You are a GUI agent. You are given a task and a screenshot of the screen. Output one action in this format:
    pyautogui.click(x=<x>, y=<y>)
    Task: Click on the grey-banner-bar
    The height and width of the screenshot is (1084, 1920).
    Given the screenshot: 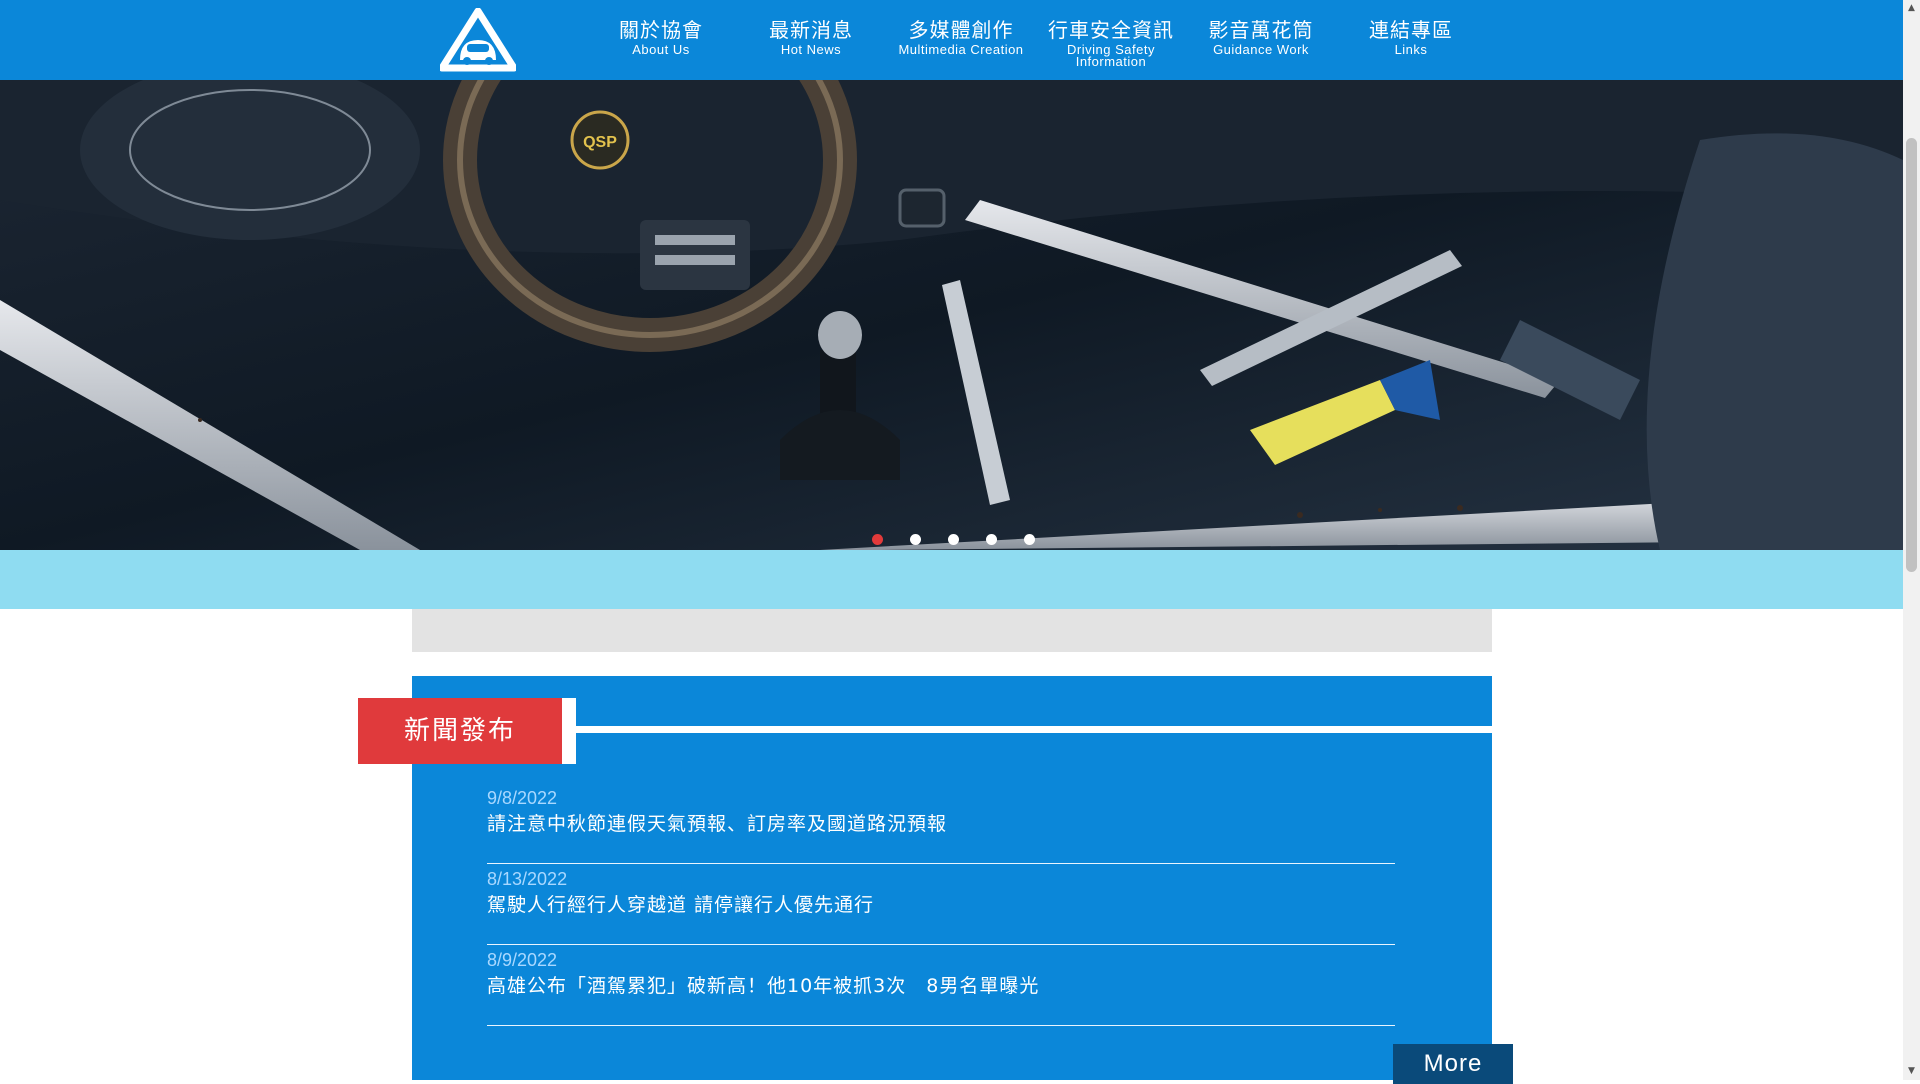 What is the action you would take?
    pyautogui.click(x=952, y=630)
    